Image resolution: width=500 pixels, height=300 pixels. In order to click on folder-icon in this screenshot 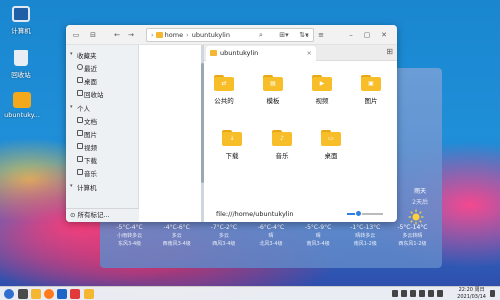, I will do `click(213, 53)`.